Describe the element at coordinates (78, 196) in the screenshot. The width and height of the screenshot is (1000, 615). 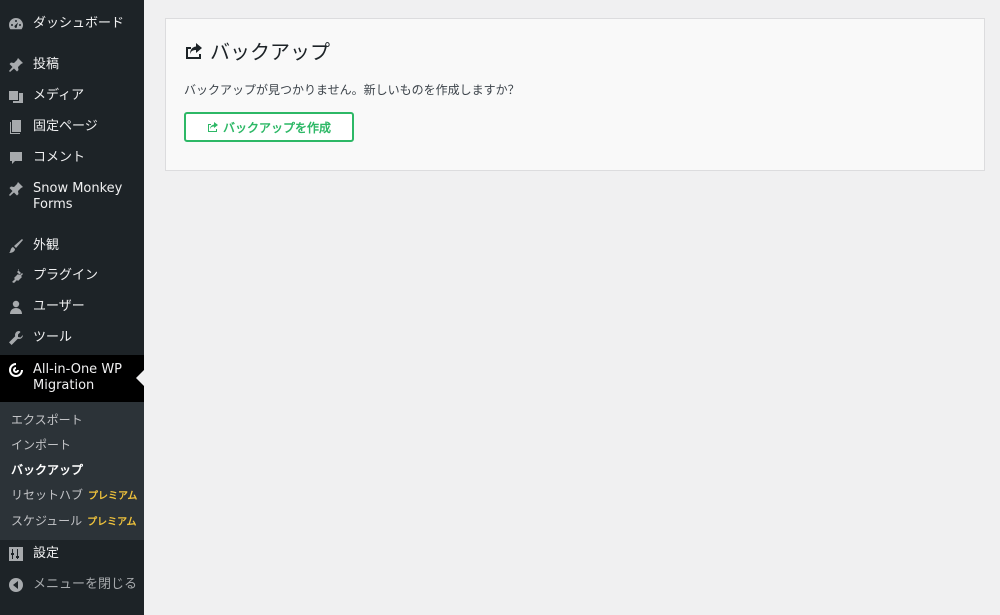
I see `sidebar-item-label: Snow Monkey Forms` at that location.